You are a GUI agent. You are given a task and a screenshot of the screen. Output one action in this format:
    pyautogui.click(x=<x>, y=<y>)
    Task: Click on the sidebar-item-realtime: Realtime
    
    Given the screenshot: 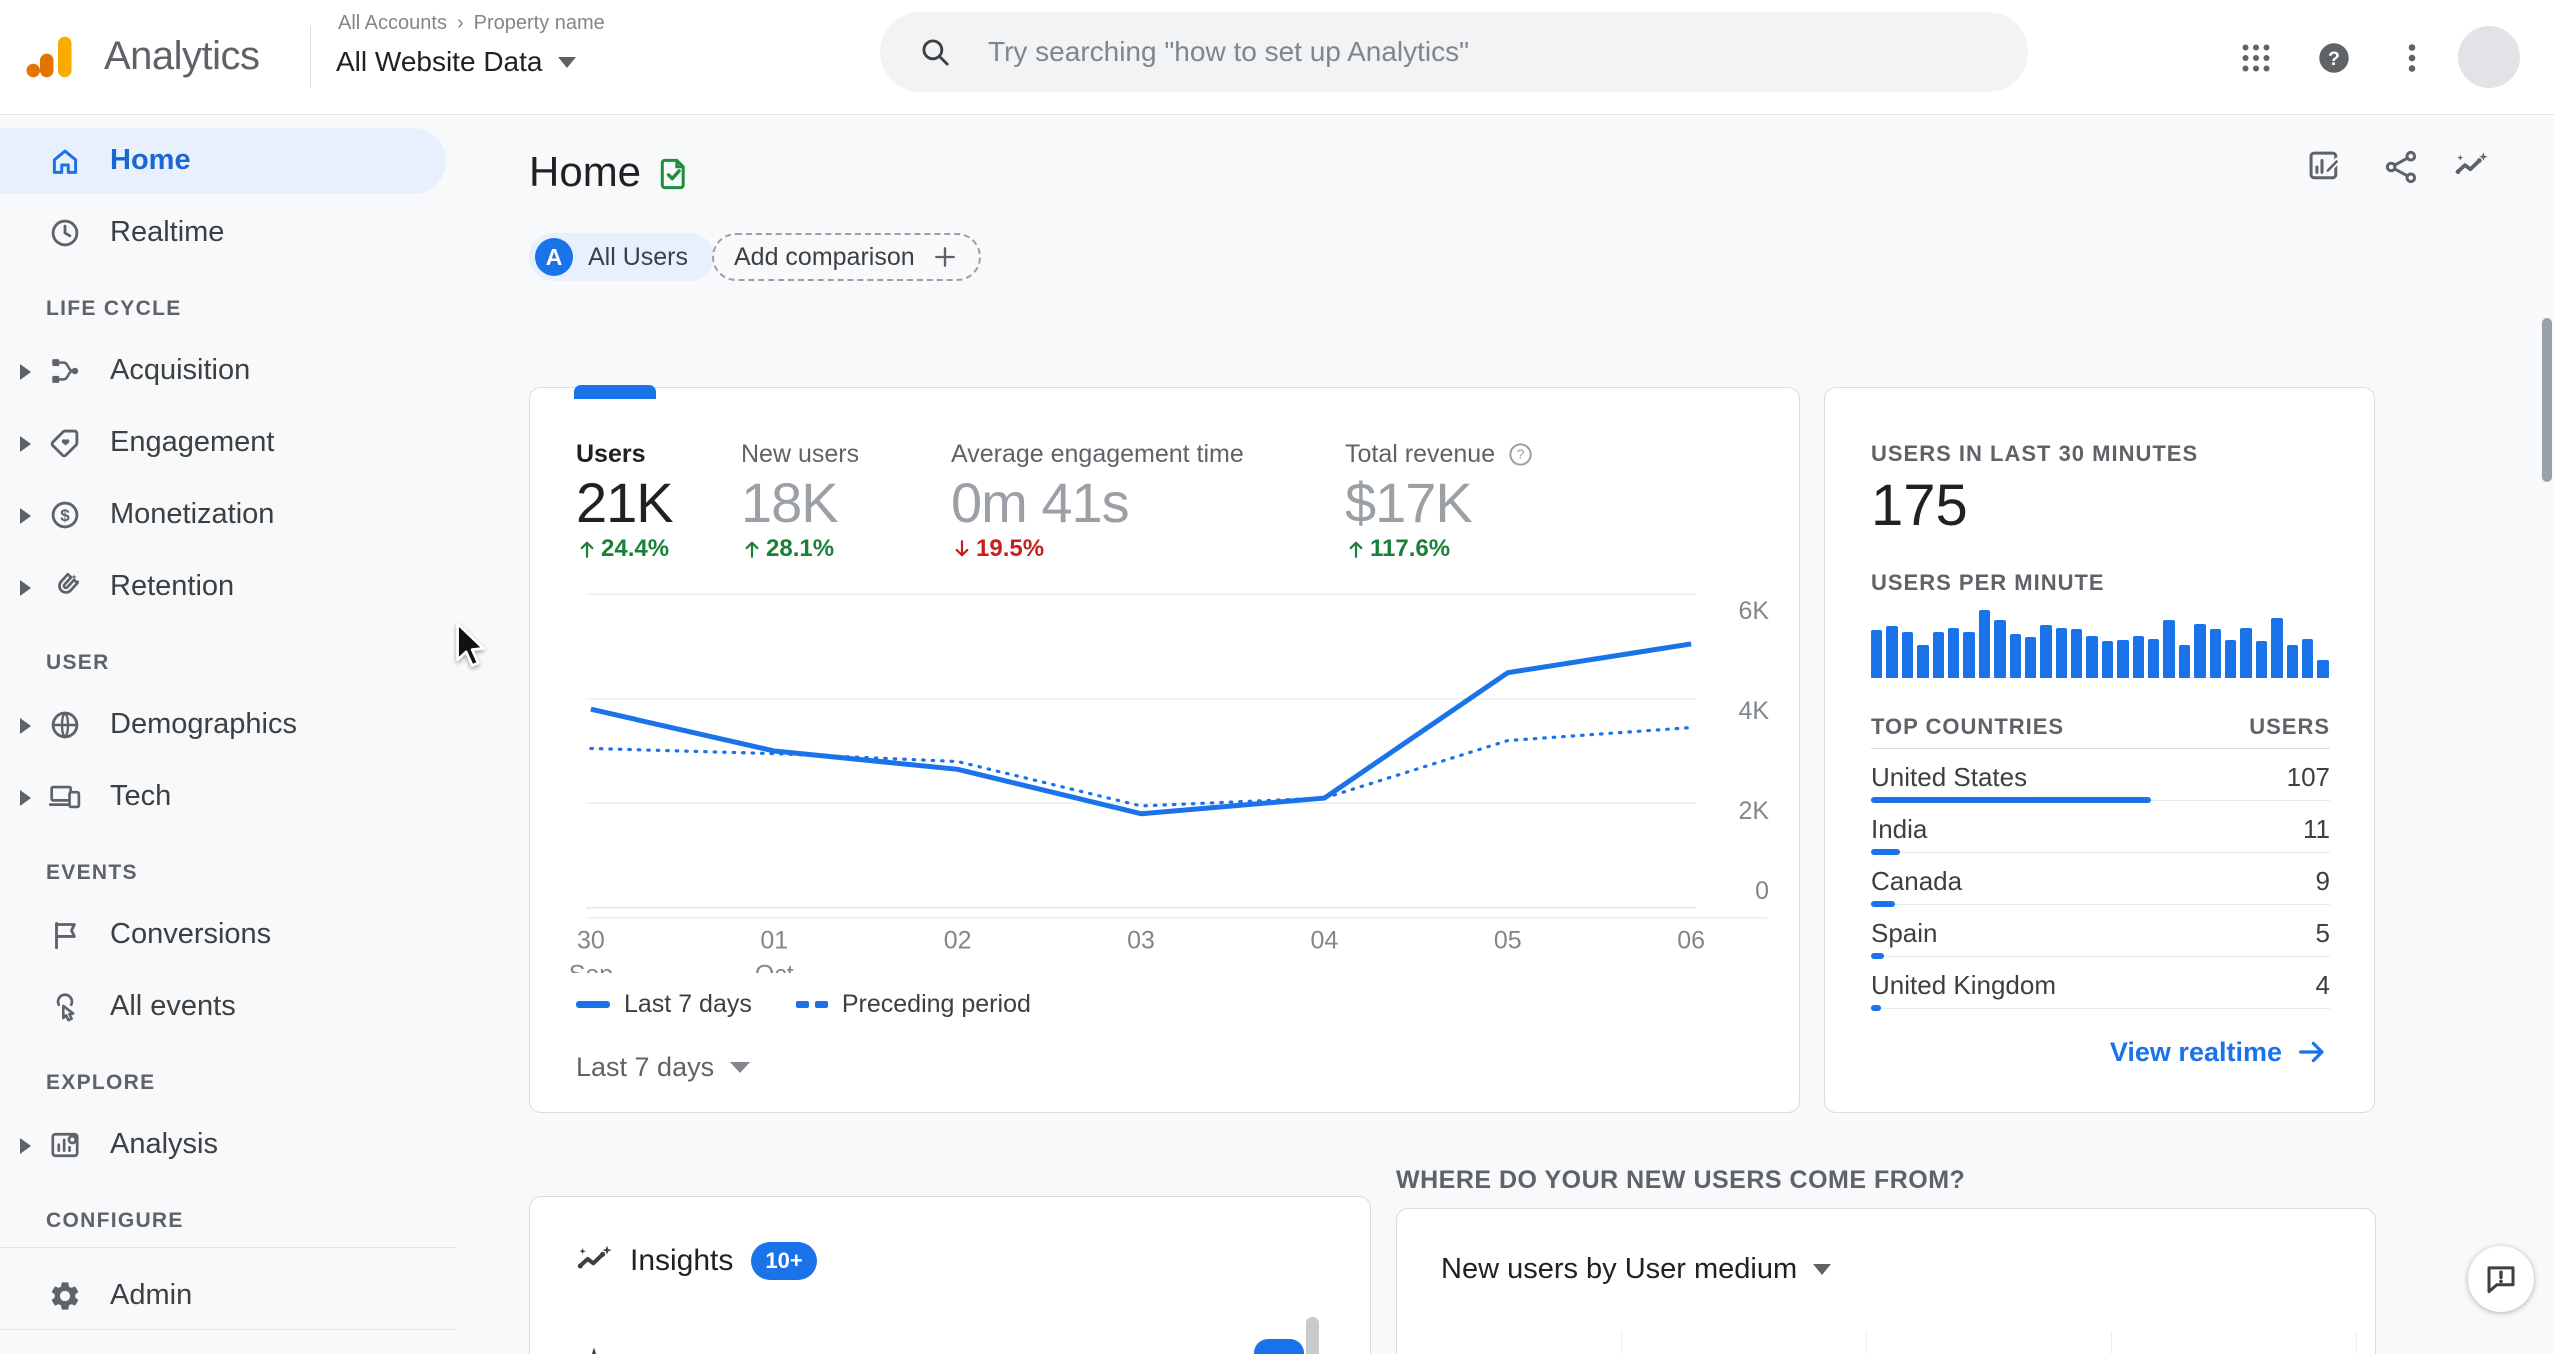 What is the action you would take?
    pyautogui.click(x=228, y=233)
    